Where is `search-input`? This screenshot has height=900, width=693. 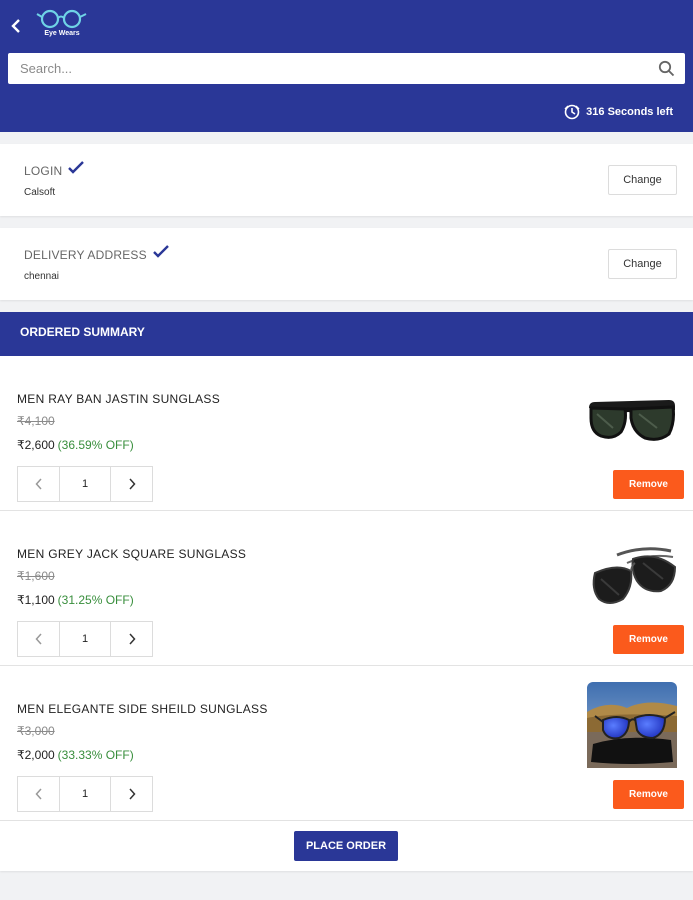 search-input is located at coordinates (328, 68).